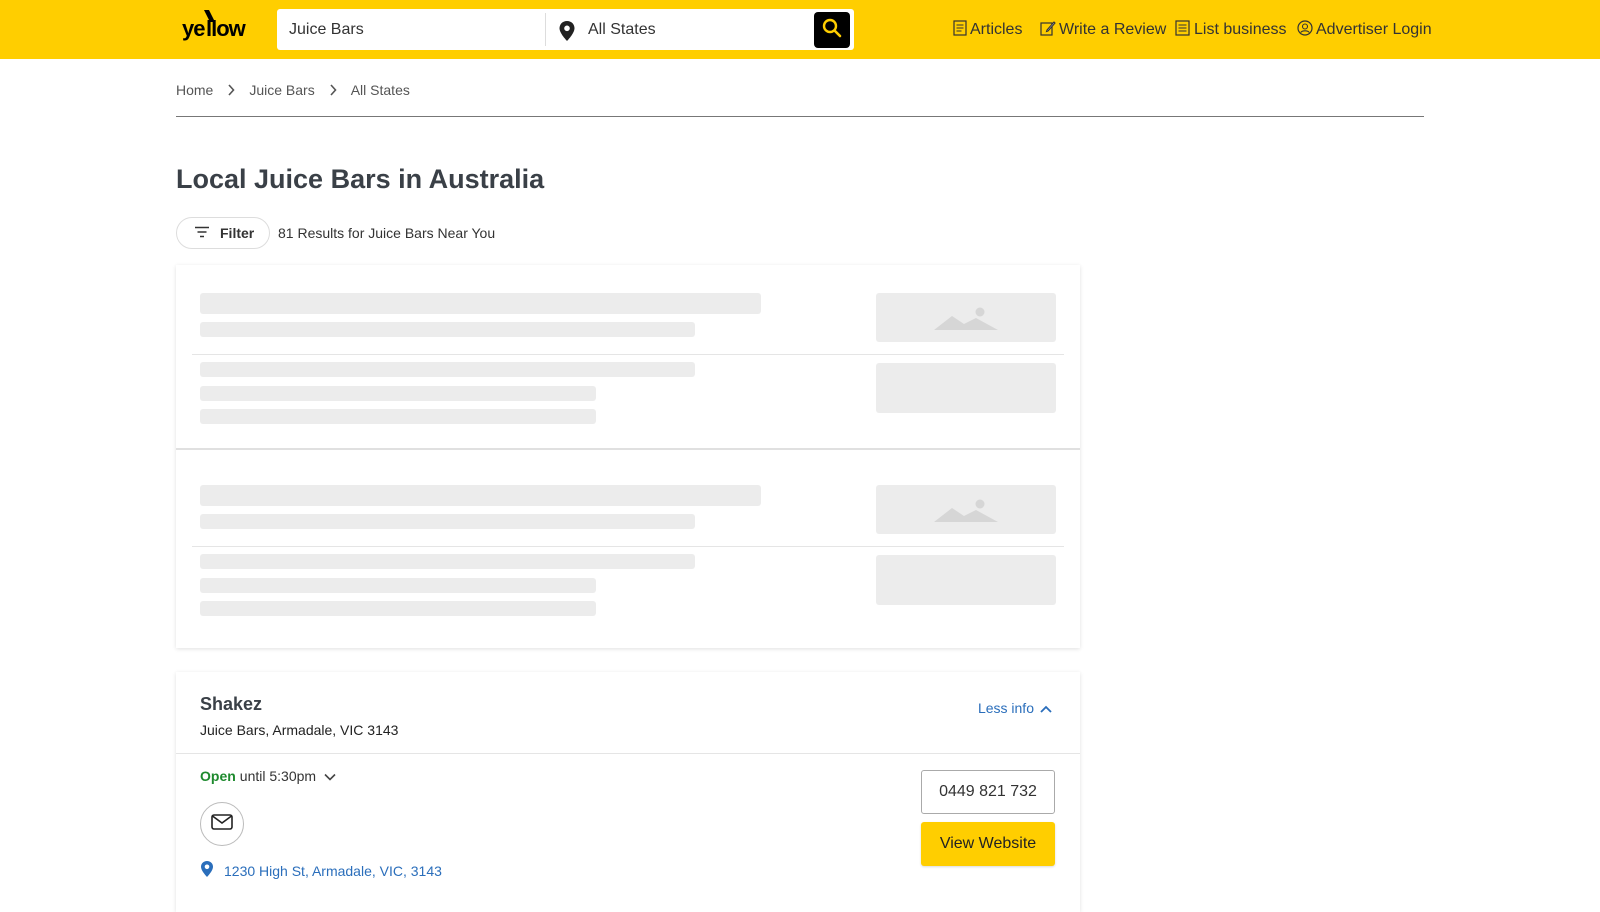 The width and height of the screenshot is (1600, 912). What do you see at coordinates (218, 776) in the screenshot?
I see `open-status: Open` at bounding box center [218, 776].